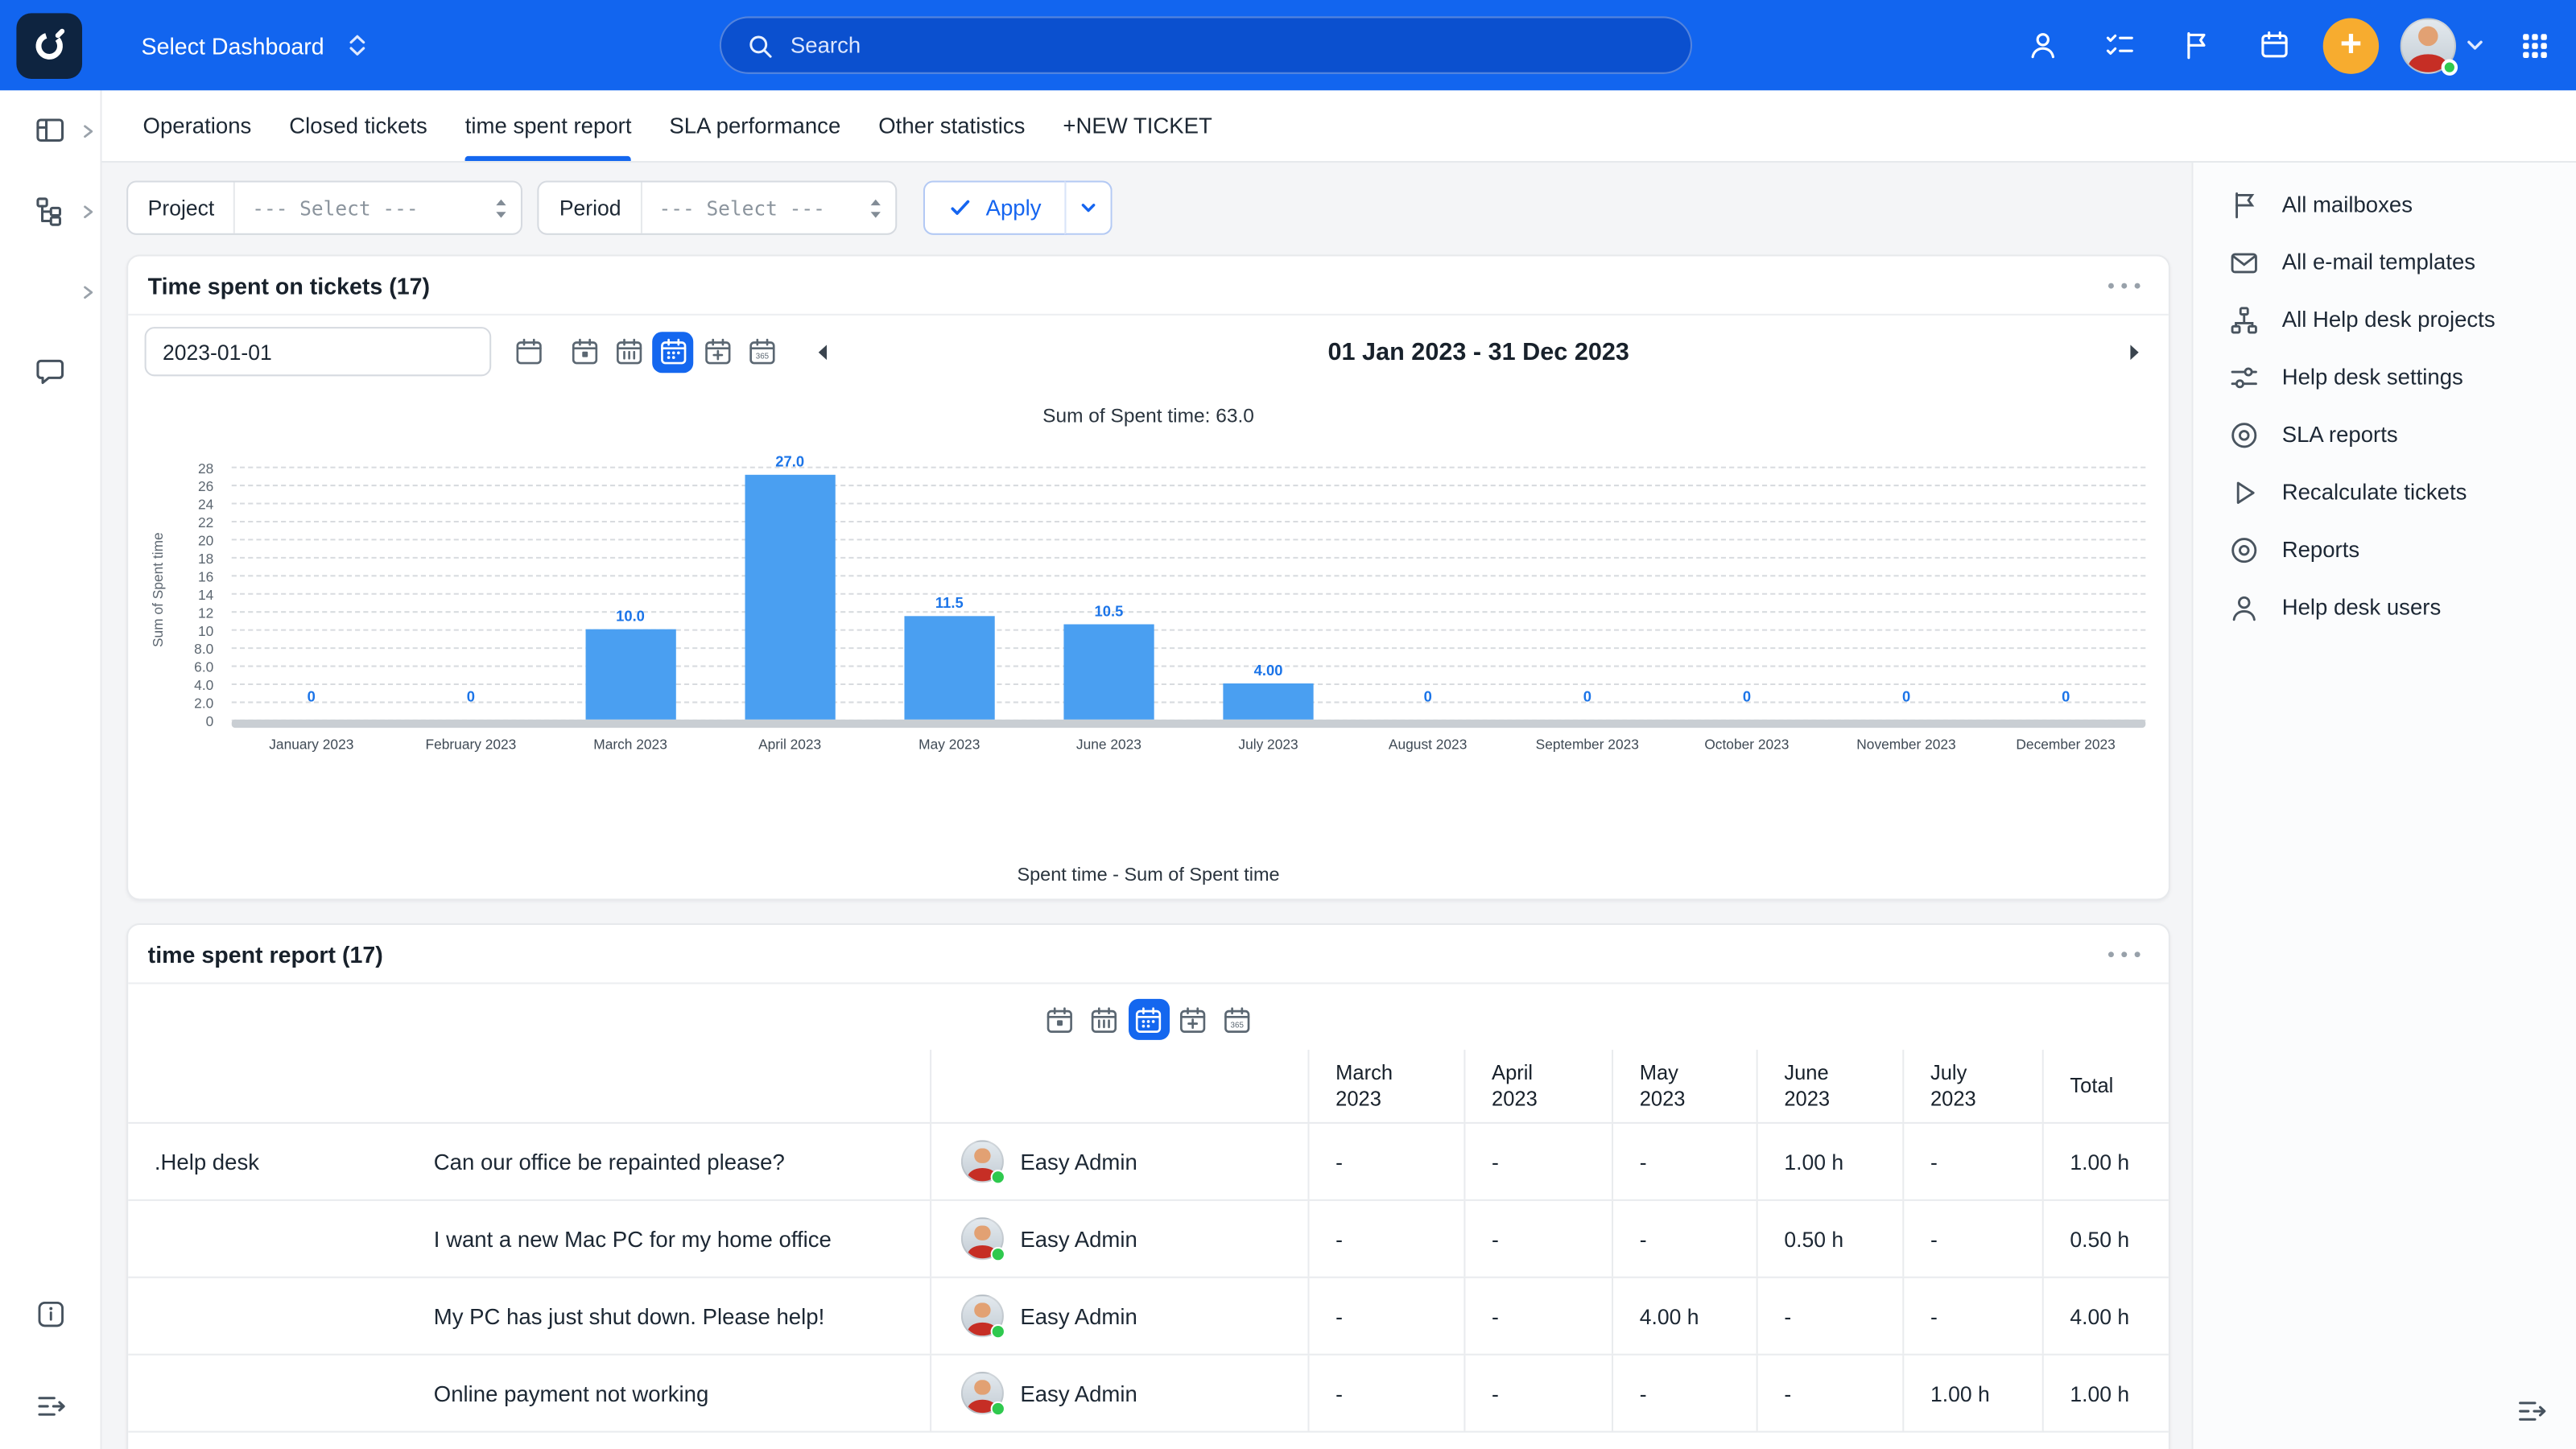  Describe the element at coordinates (2196, 44) in the screenshot. I see `flag-icon` at that location.